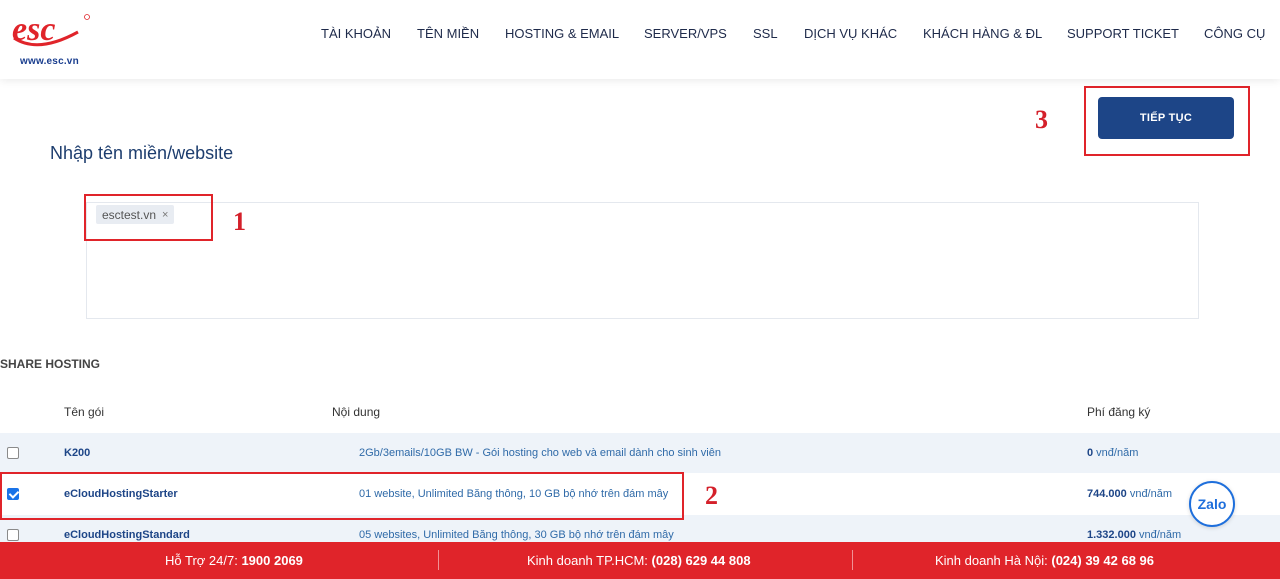 This screenshot has height=579, width=1280. I want to click on zalo-chat-icon: Zalo, so click(1212, 504).